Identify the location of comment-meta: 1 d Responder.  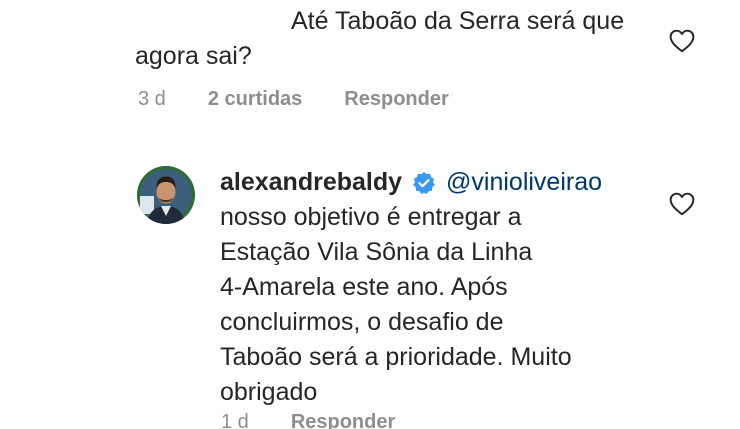
(308, 420).